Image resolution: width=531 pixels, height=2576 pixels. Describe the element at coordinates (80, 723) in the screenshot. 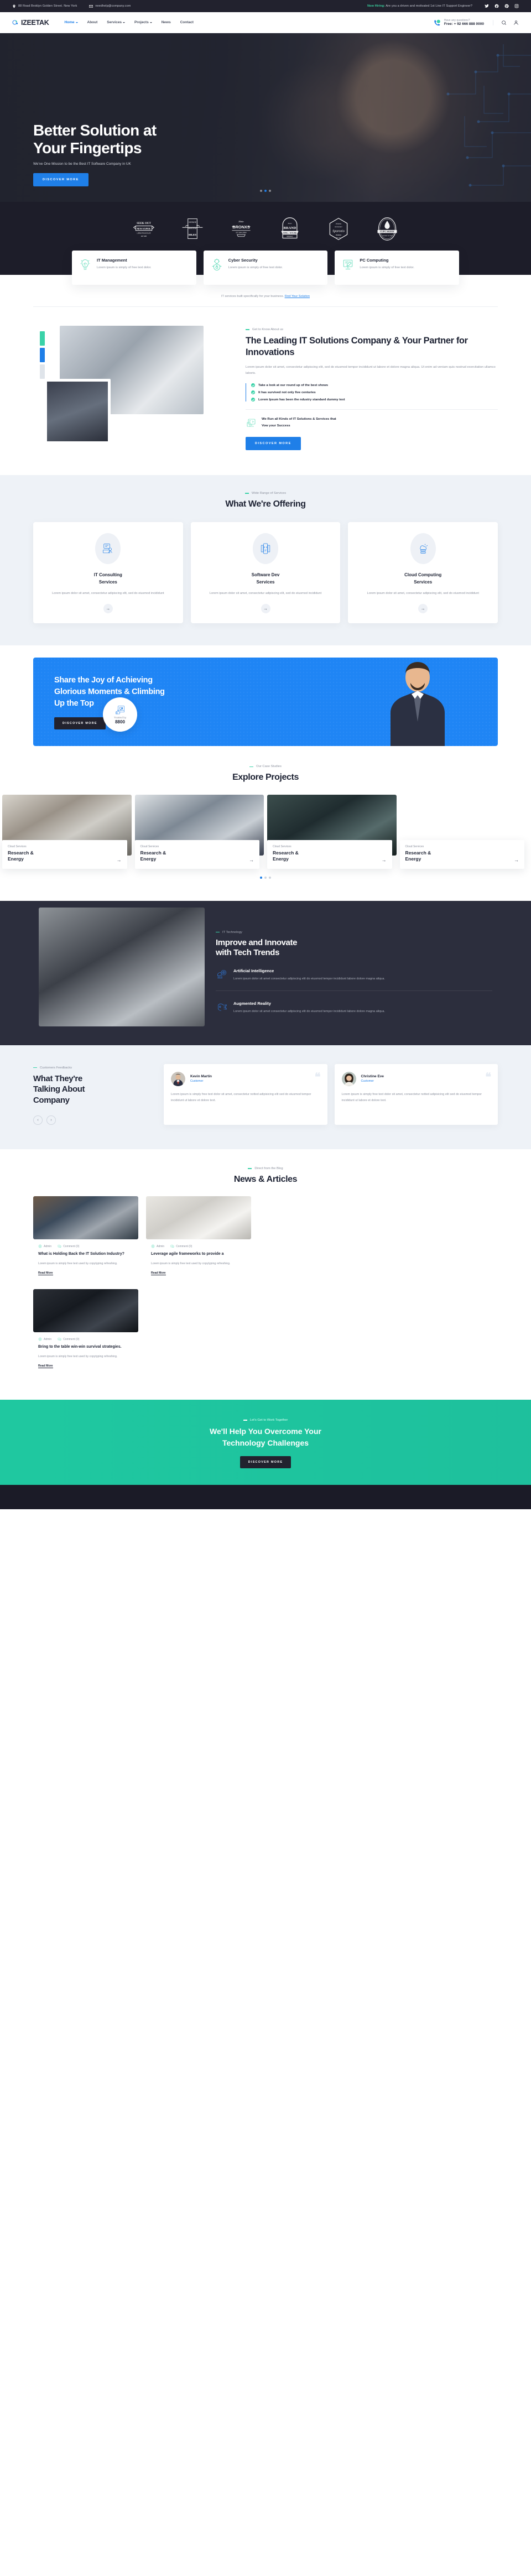

I see `cta-blue-discover-button: DISCOVER MORE` at that location.